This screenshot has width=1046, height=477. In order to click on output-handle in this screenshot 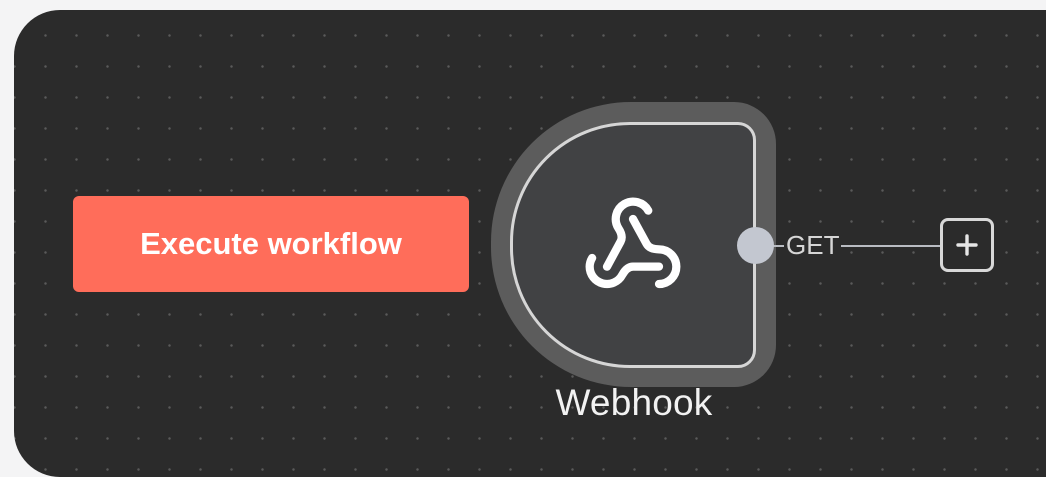, I will do `click(755, 245)`.